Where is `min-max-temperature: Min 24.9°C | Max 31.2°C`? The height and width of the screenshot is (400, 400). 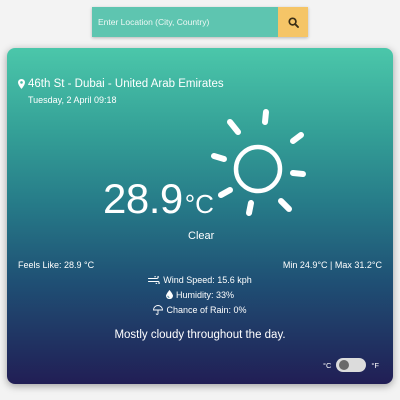
min-max-temperature: Min 24.9°C | Max 31.2°C is located at coordinates (332, 265).